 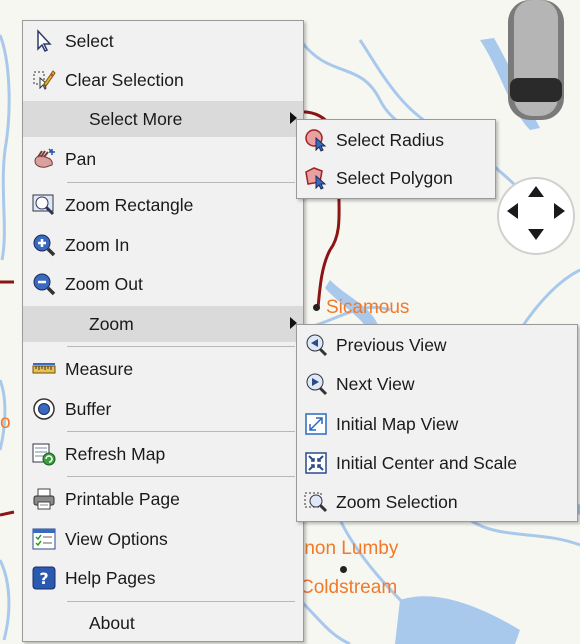 I want to click on menu-item-label: Zoom, so click(x=111, y=323).